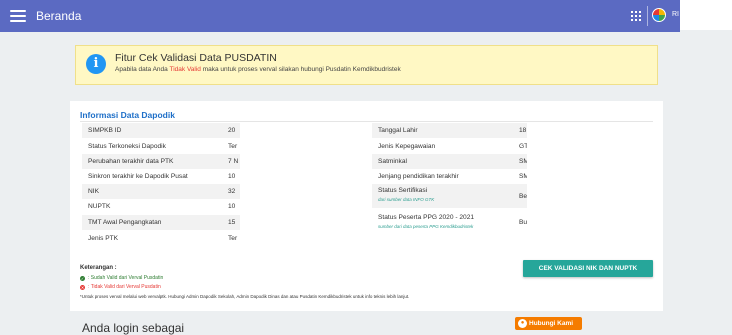 Image resolution: width=732 pixels, height=335 pixels. I want to click on contact-us-button: ● Hubungi Kami, so click(548, 323).